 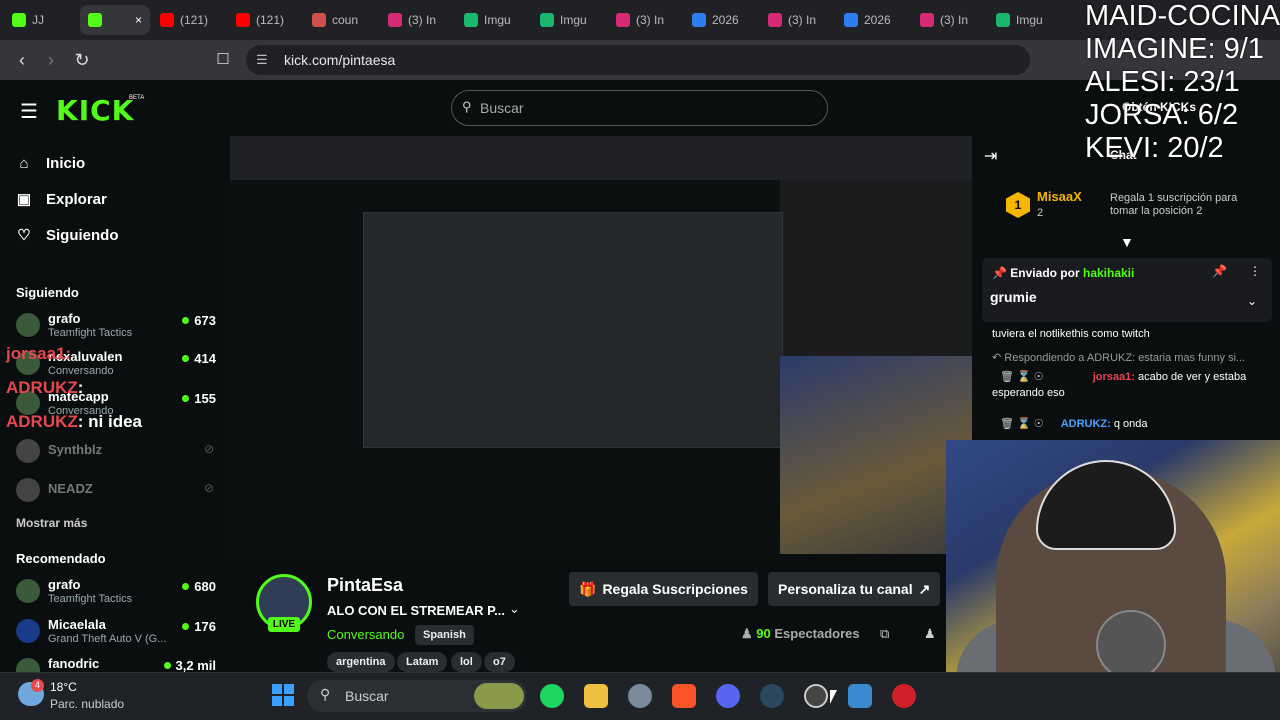 What do you see at coordinates (116, 663) in the screenshot?
I see `recommended-channel: fanodric 3,2 mil` at bounding box center [116, 663].